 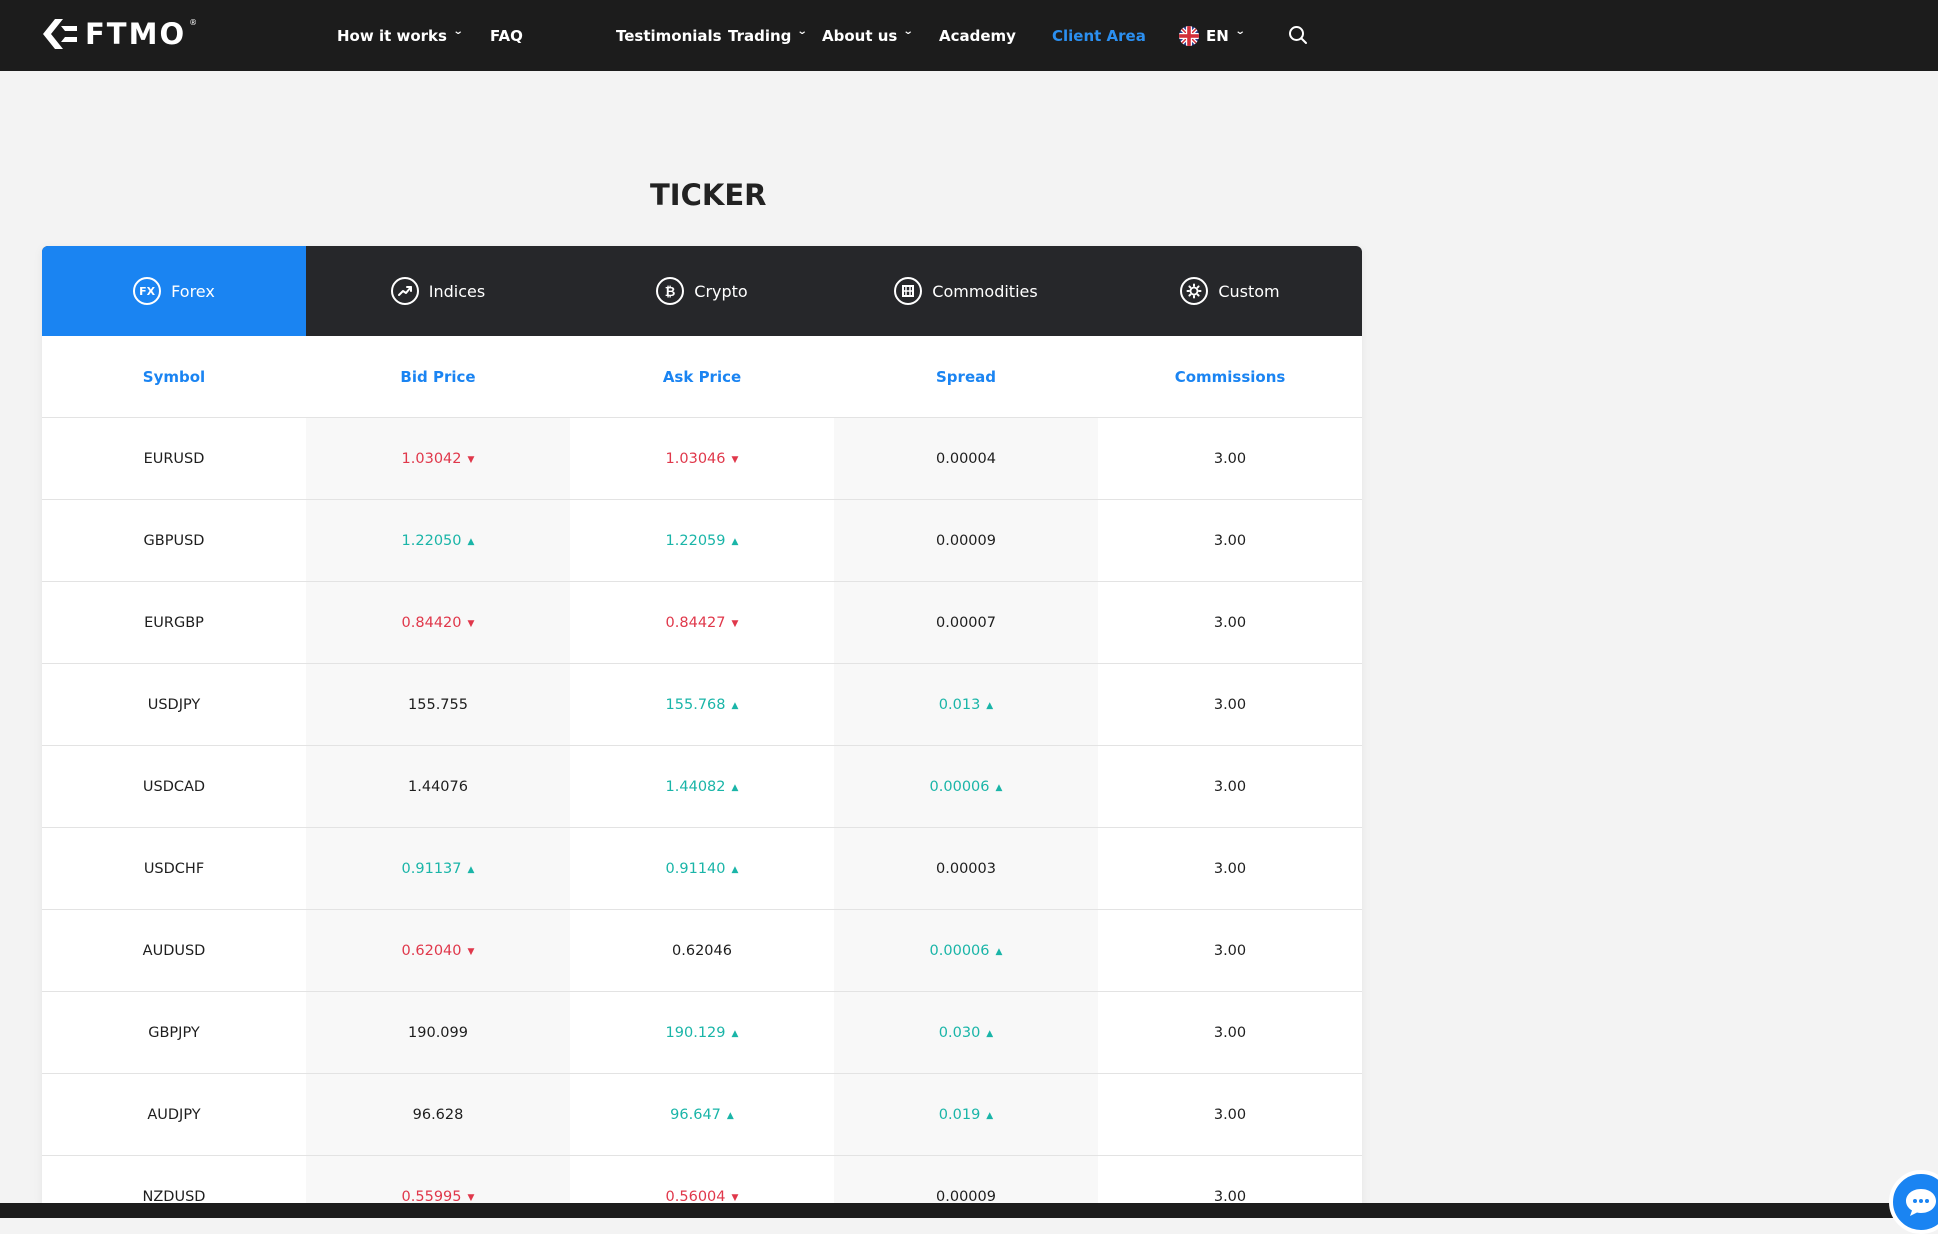 I want to click on ask-price: 0.62046, so click(x=702, y=951).